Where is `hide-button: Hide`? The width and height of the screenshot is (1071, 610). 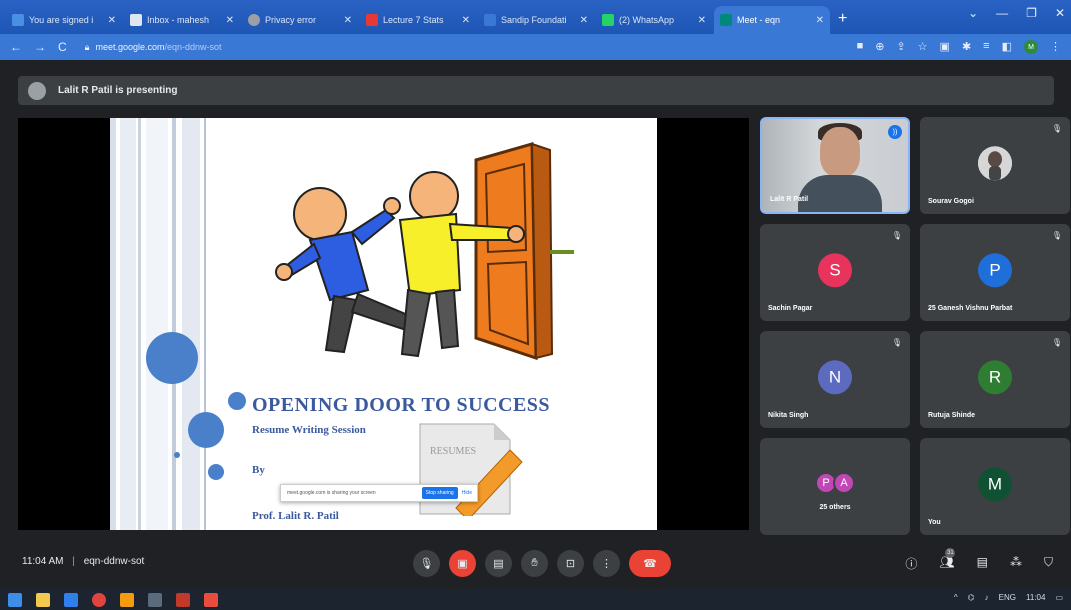
hide-button: Hide is located at coordinates (467, 493).